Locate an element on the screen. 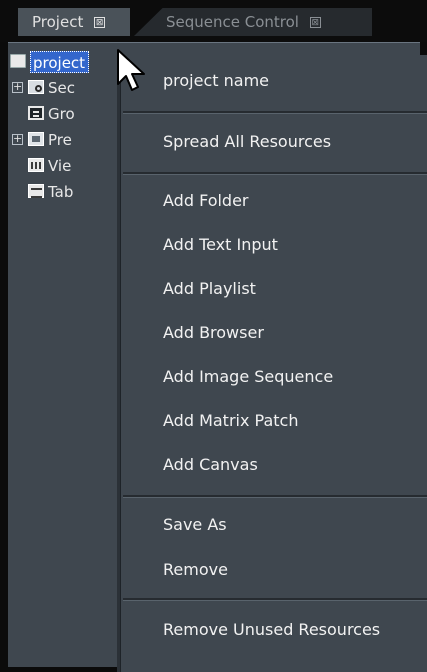 Image resolution: width=427 pixels, height=672 pixels. menu-item-add-playlist: Add Playlist is located at coordinates (274, 289).